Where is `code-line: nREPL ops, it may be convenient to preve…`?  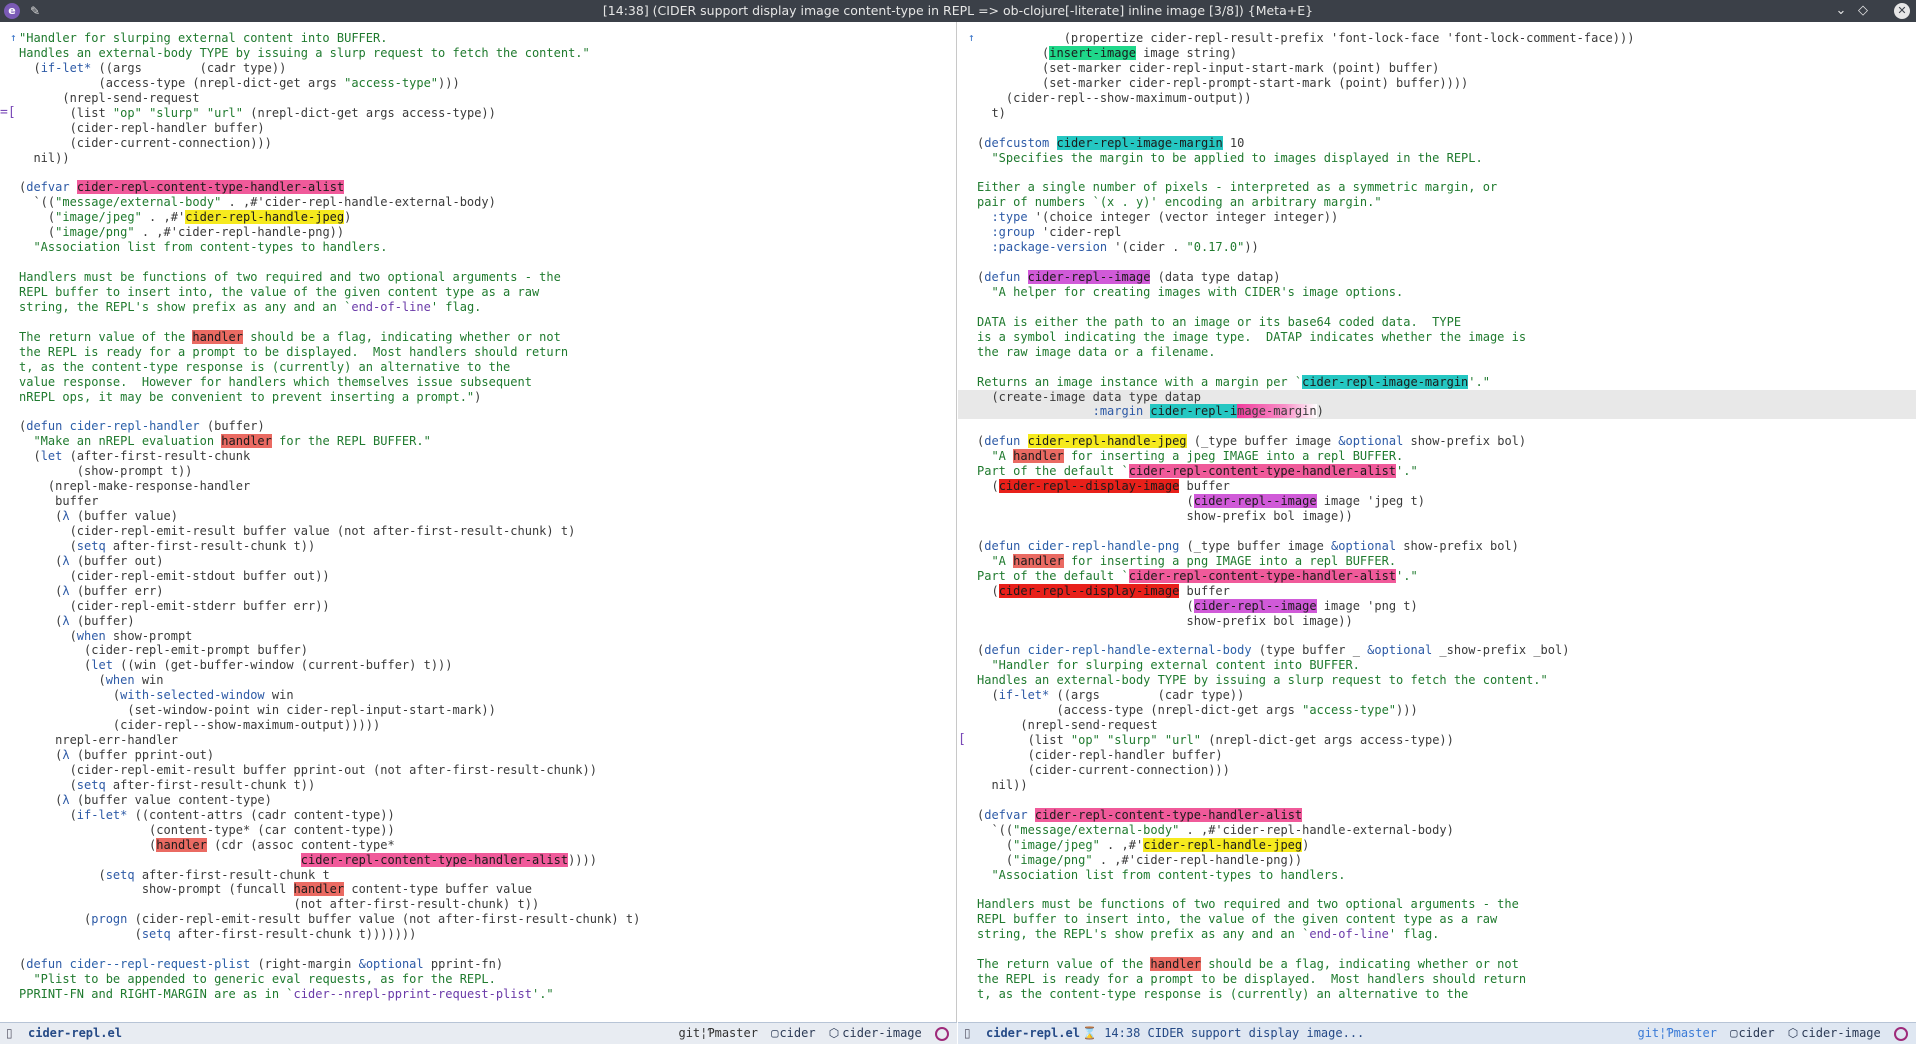 code-line: nREPL ops, it may be convenient to preve… is located at coordinates (250, 396).